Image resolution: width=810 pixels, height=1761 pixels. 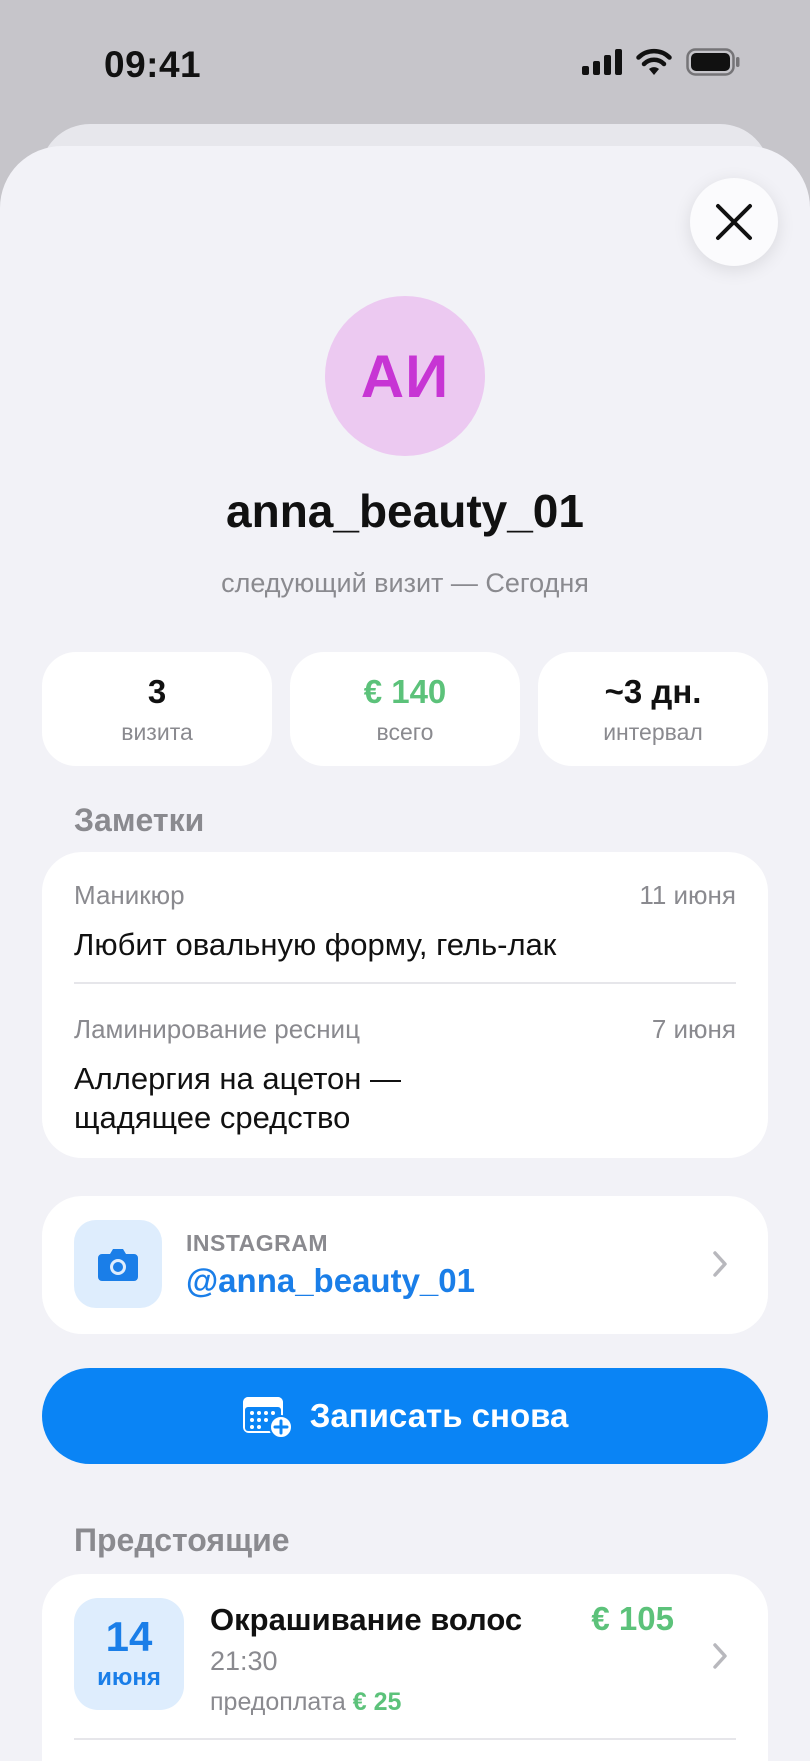 What do you see at coordinates (687, 895) in the screenshot?
I see `note-date: 11 июня` at bounding box center [687, 895].